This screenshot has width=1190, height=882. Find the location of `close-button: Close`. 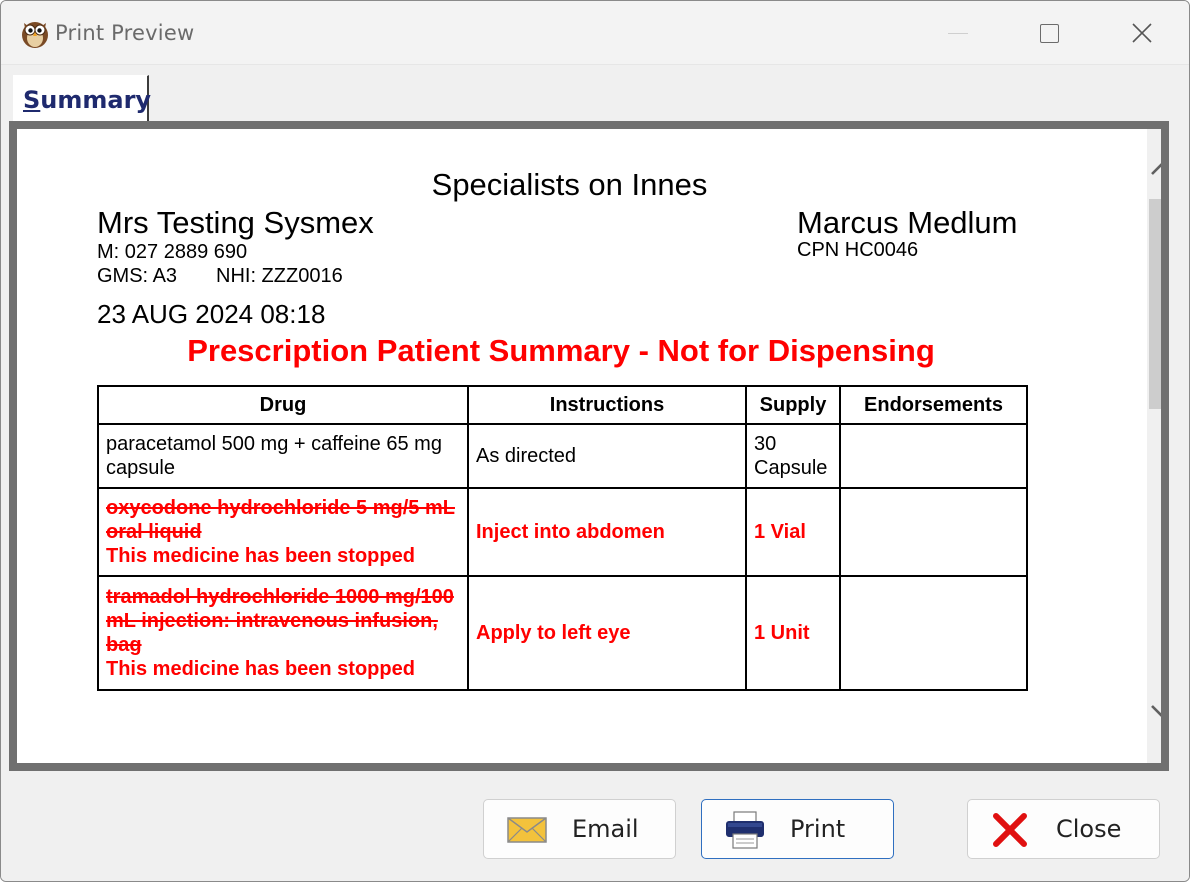

close-button: Close is located at coordinates (1063, 829).